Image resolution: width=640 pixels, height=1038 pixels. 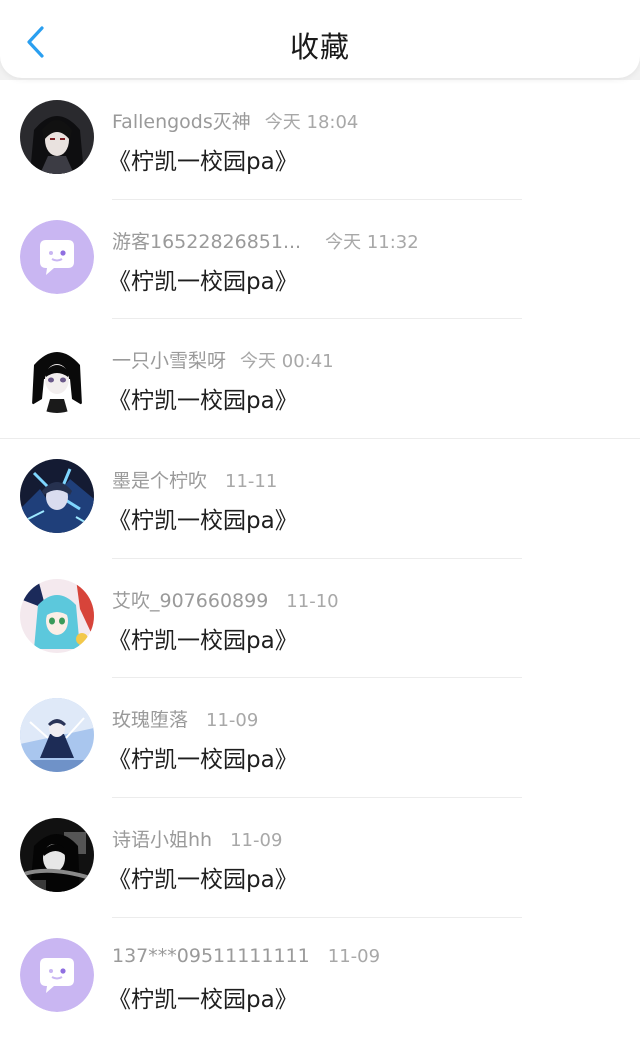 I want to click on username: 一只小雪梨呀, so click(x=169, y=361).